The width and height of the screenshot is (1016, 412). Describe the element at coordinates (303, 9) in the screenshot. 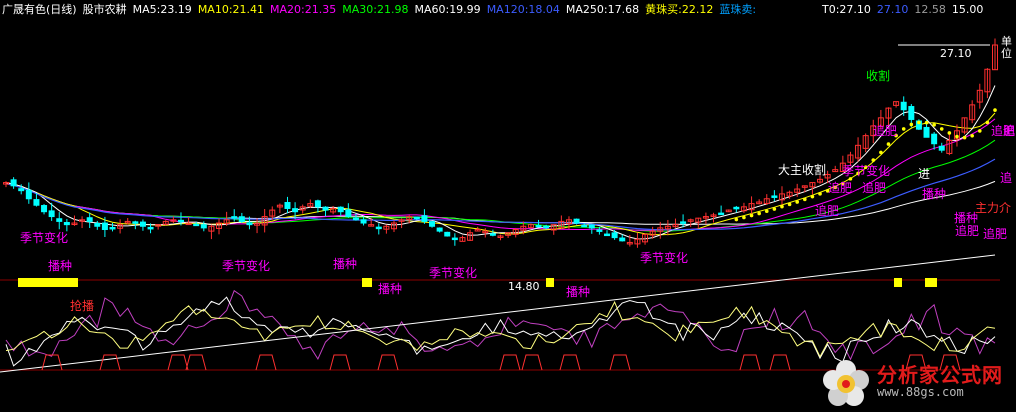

I see `ma-legend-item: MA20:21.35` at that location.